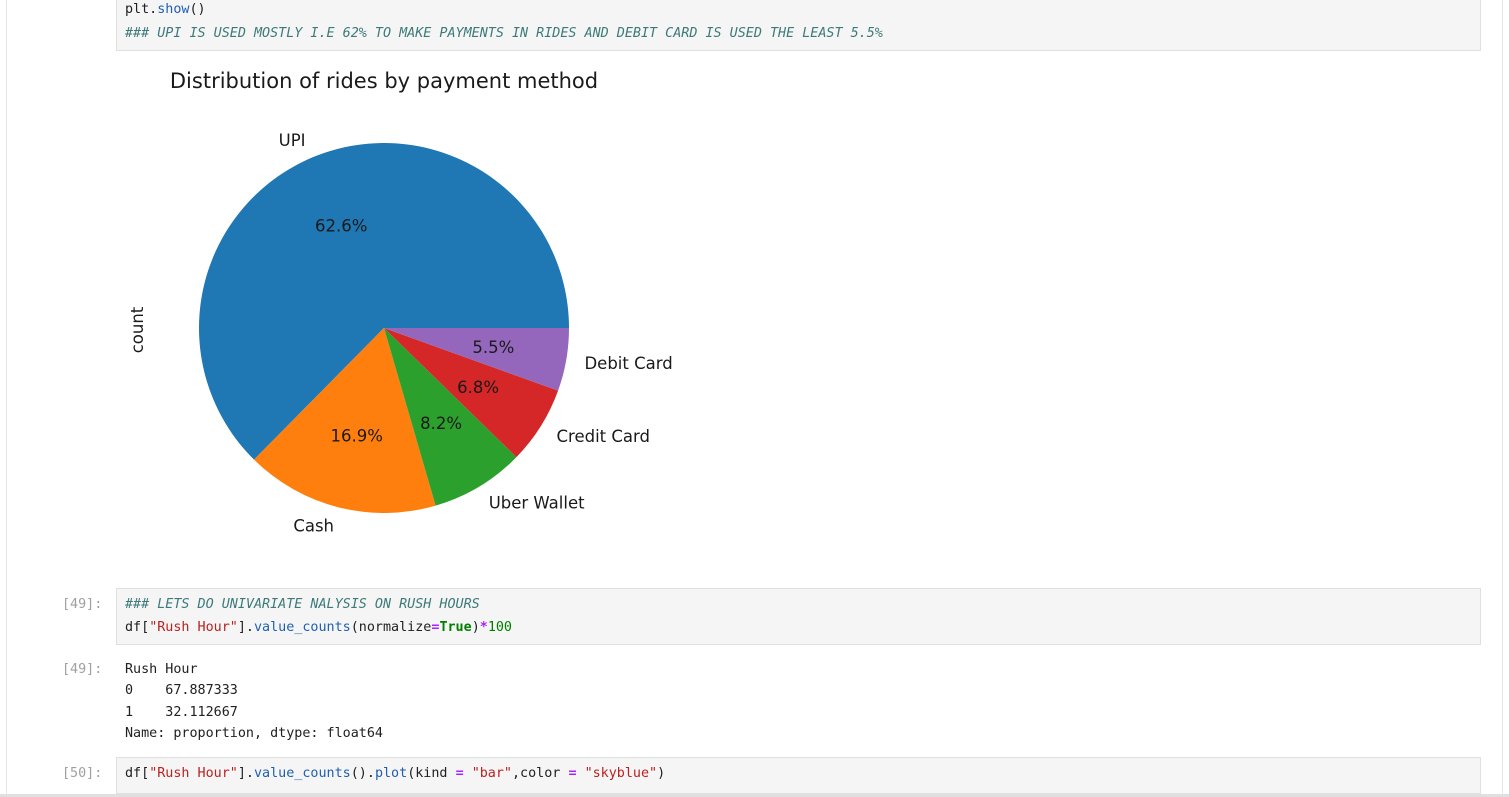 The height and width of the screenshot is (797, 1509). What do you see at coordinates (137, 329) in the screenshot?
I see `chart-ylabel: count` at bounding box center [137, 329].